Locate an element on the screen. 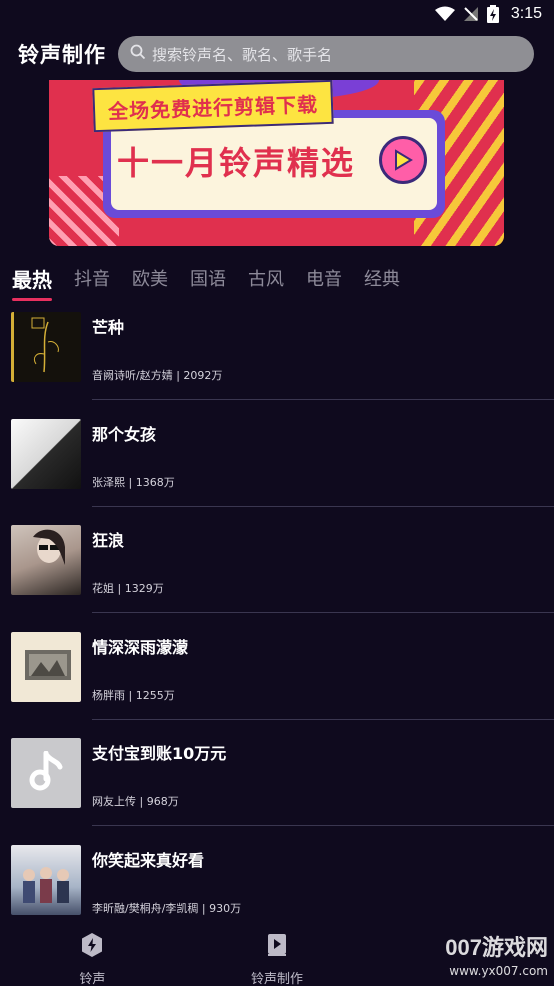 The image size is (554, 986). nav-ringtone-maker: 铃声制作 is located at coordinates (277, 957).